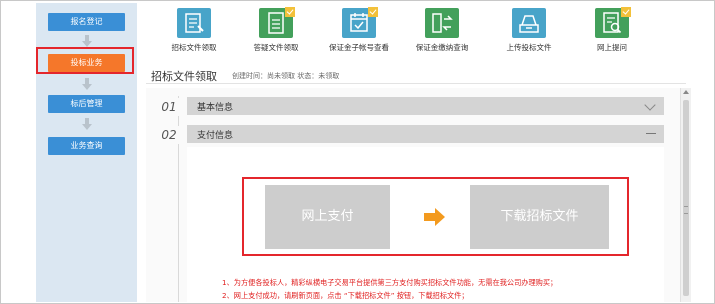  I want to click on chevron-down-icon, so click(650, 105).